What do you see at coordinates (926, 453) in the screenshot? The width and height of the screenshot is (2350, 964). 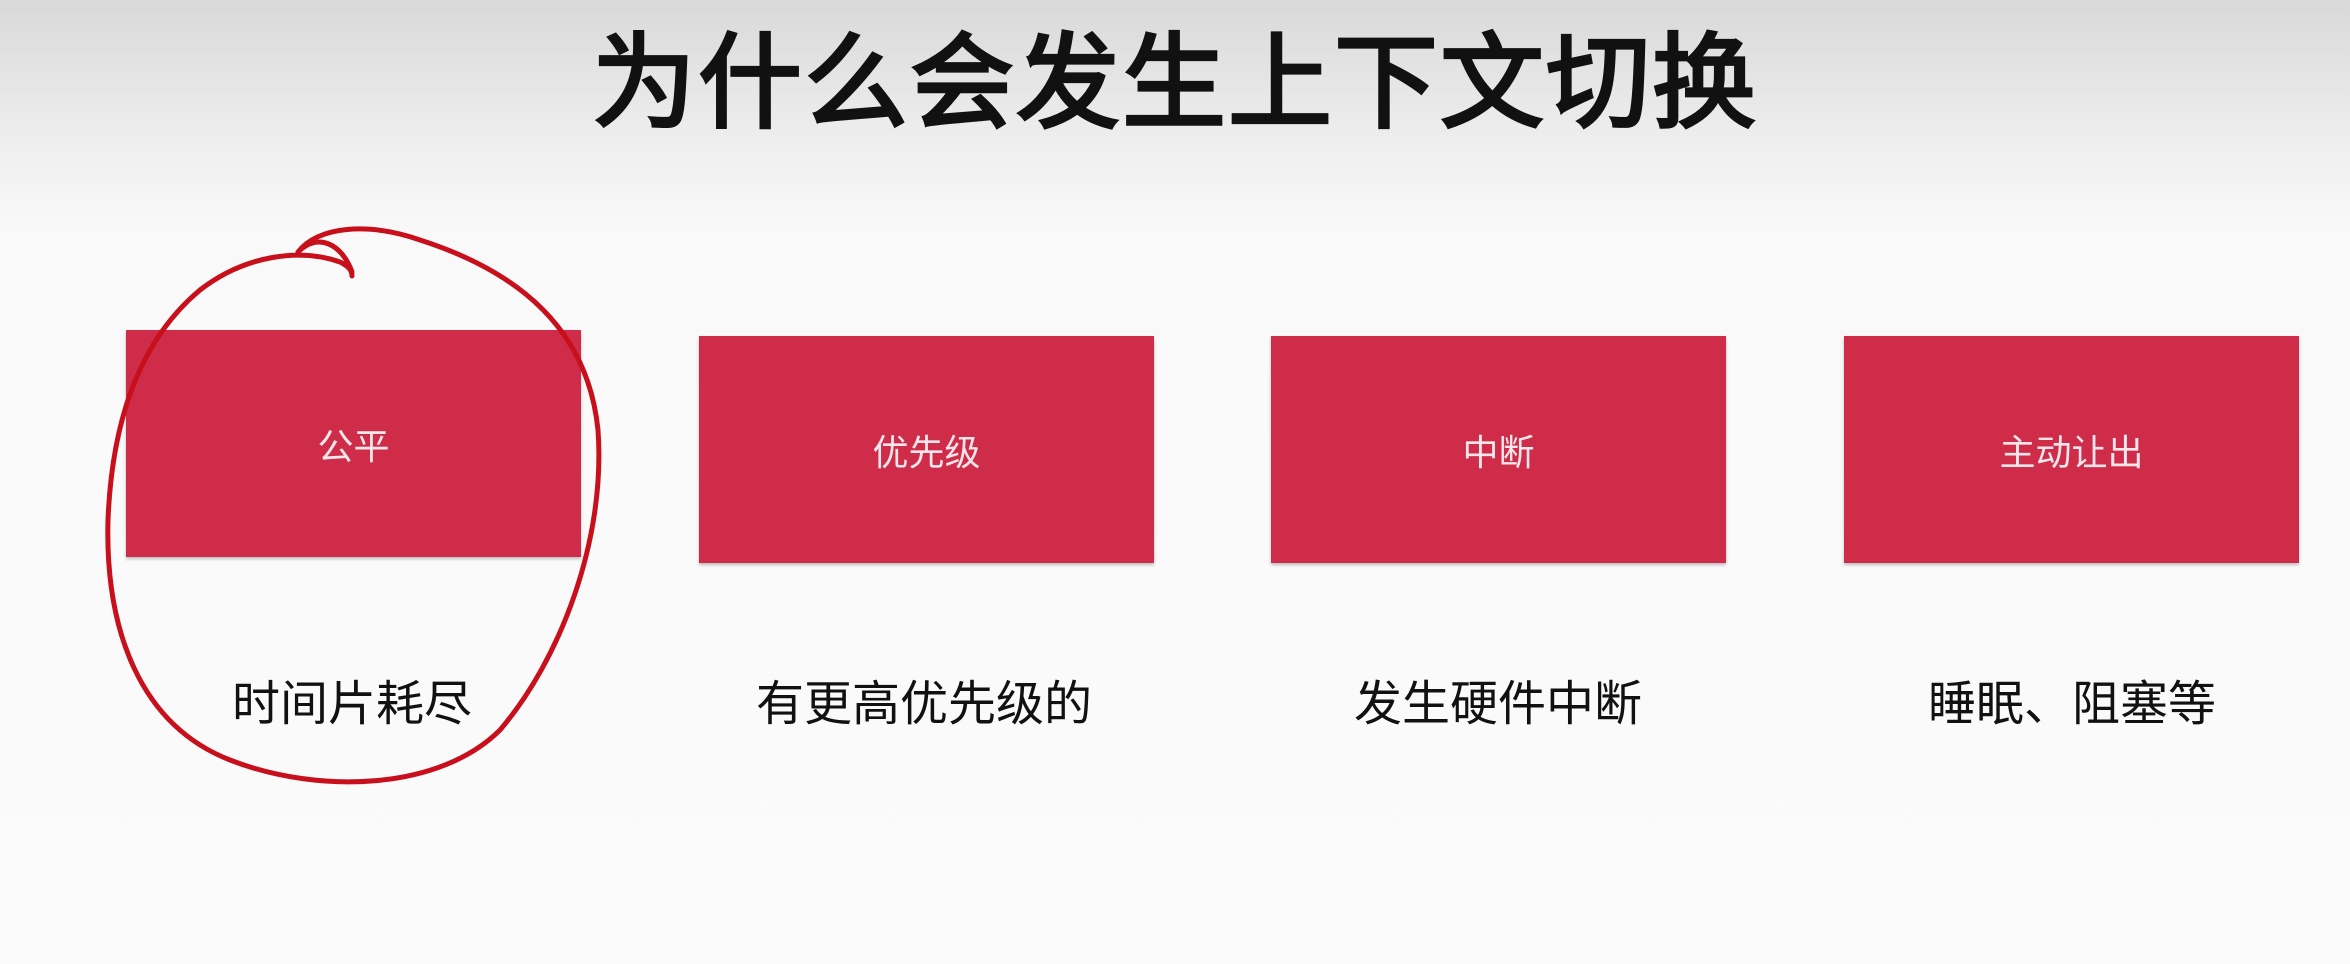 I see `reason-box-label: 优先级` at bounding box center [926, 453].